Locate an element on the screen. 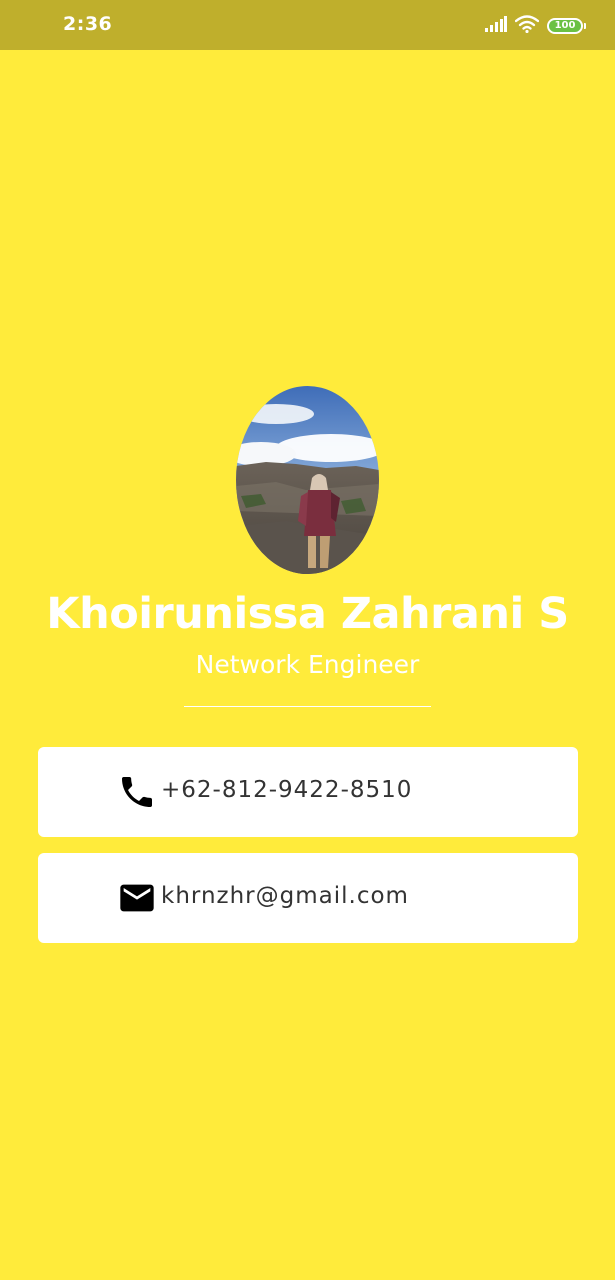 This screenshot has width=615, height=1280. phone-icon is located at coordinates (137, 792).